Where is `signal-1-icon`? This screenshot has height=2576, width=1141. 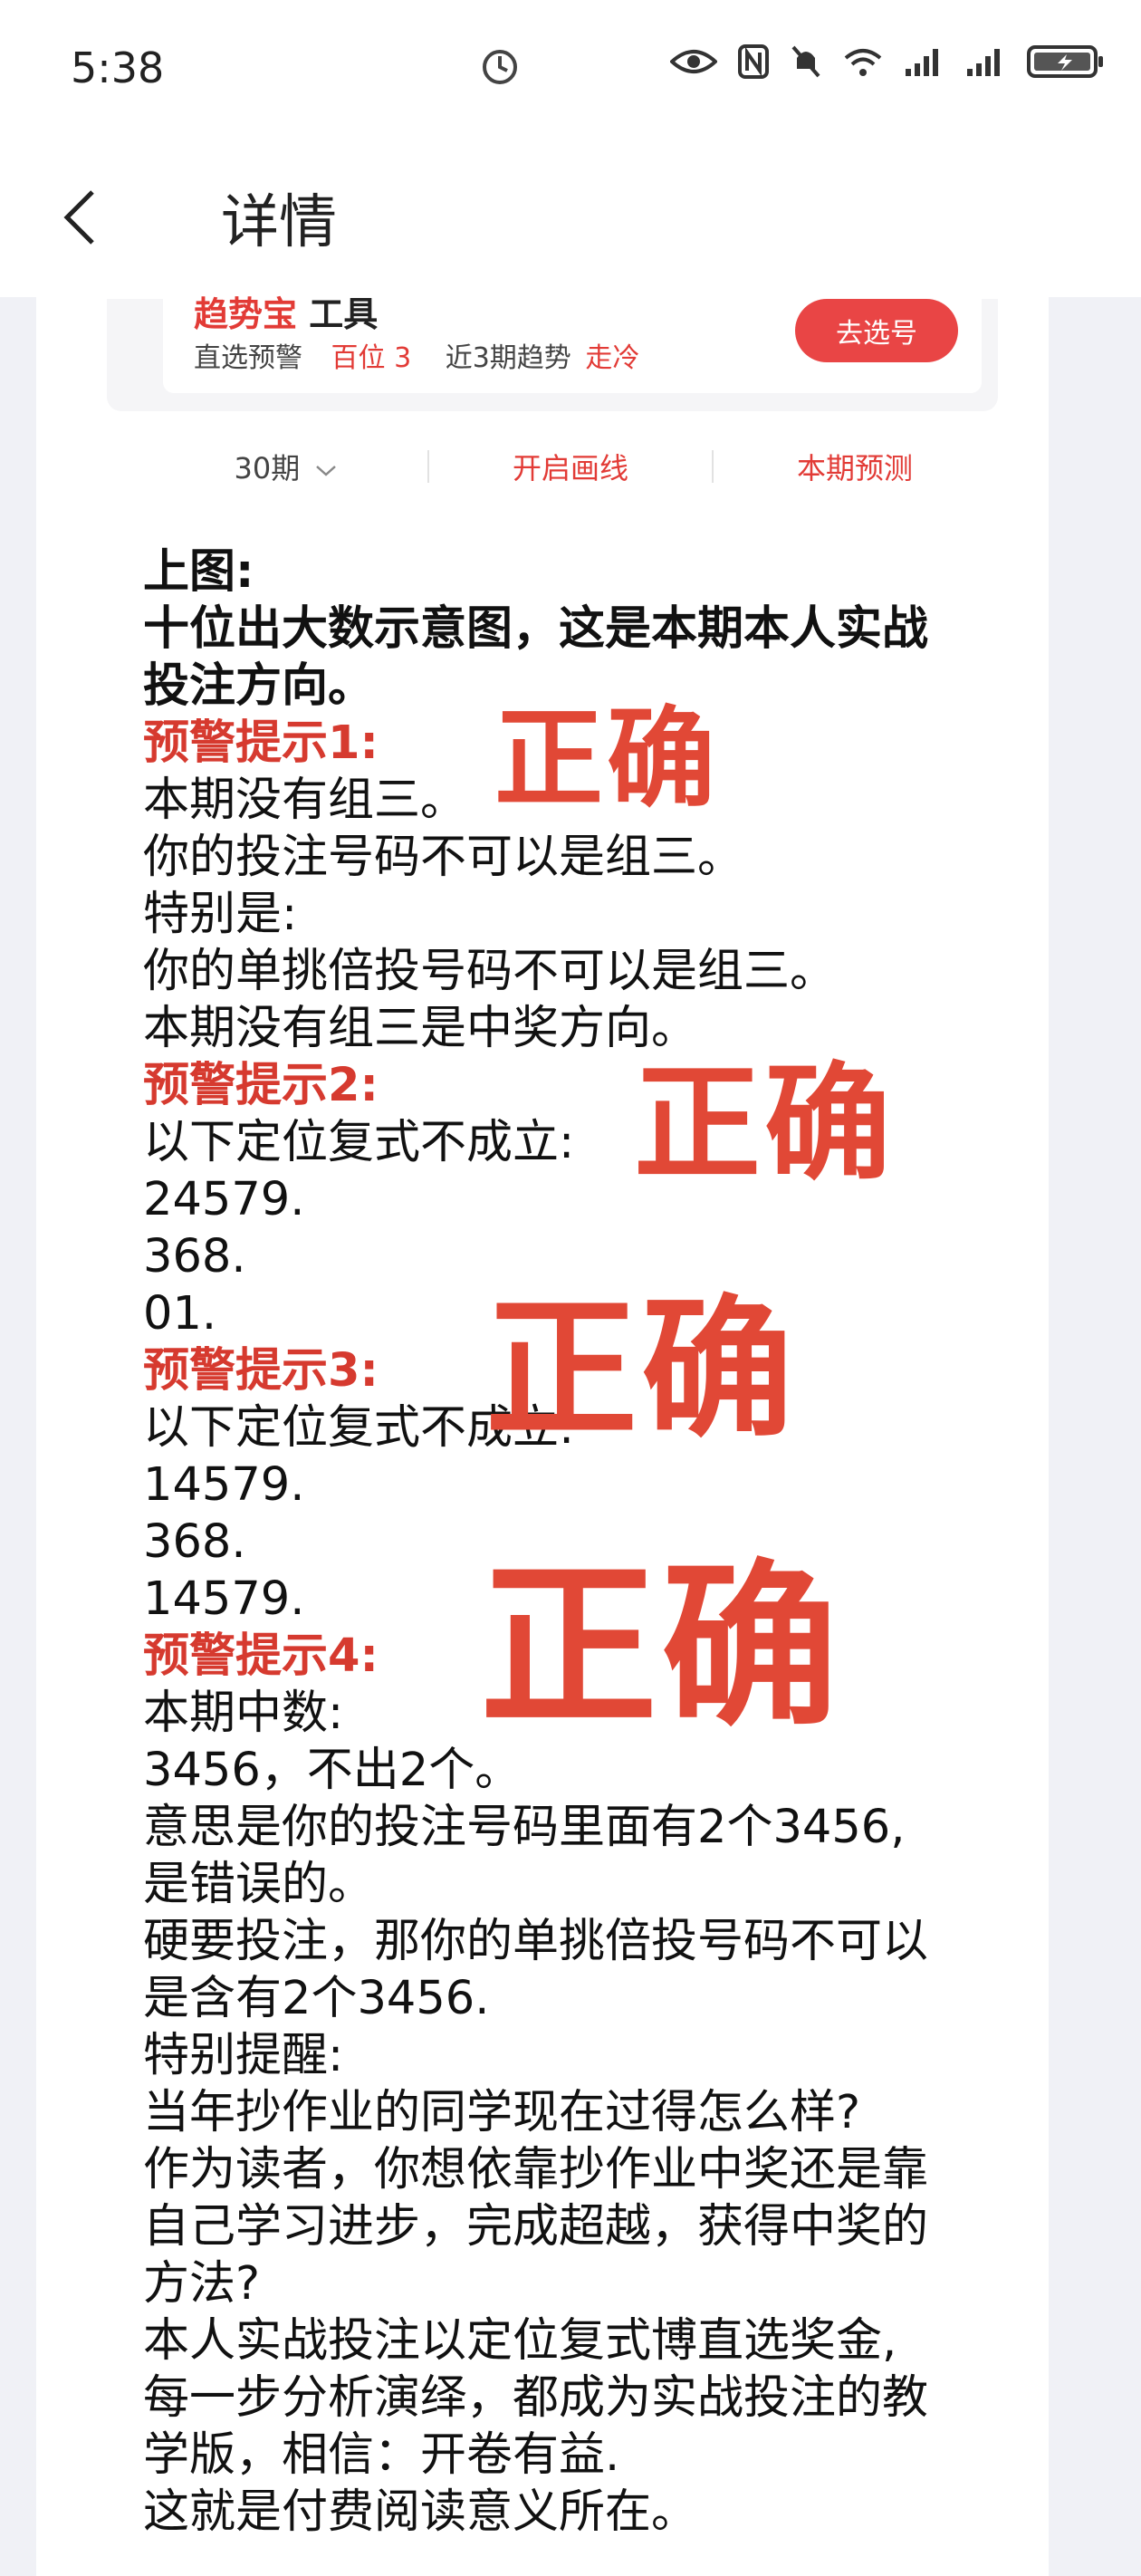
signal-1-icon is located at coordinates (922, 62).